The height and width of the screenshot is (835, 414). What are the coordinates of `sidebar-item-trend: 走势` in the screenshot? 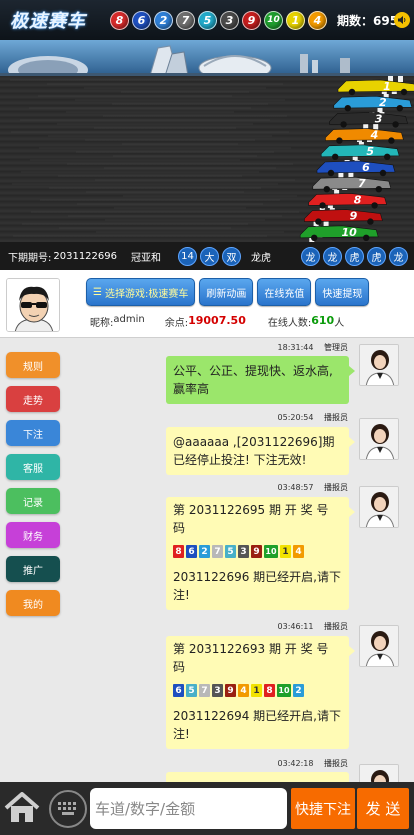 It's located at (33, 399).